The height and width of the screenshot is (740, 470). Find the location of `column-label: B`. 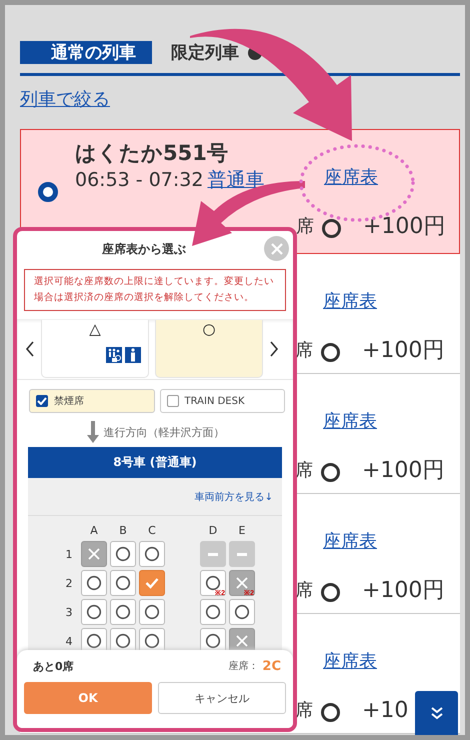

column-label: B is located at coordinates (123, 531).